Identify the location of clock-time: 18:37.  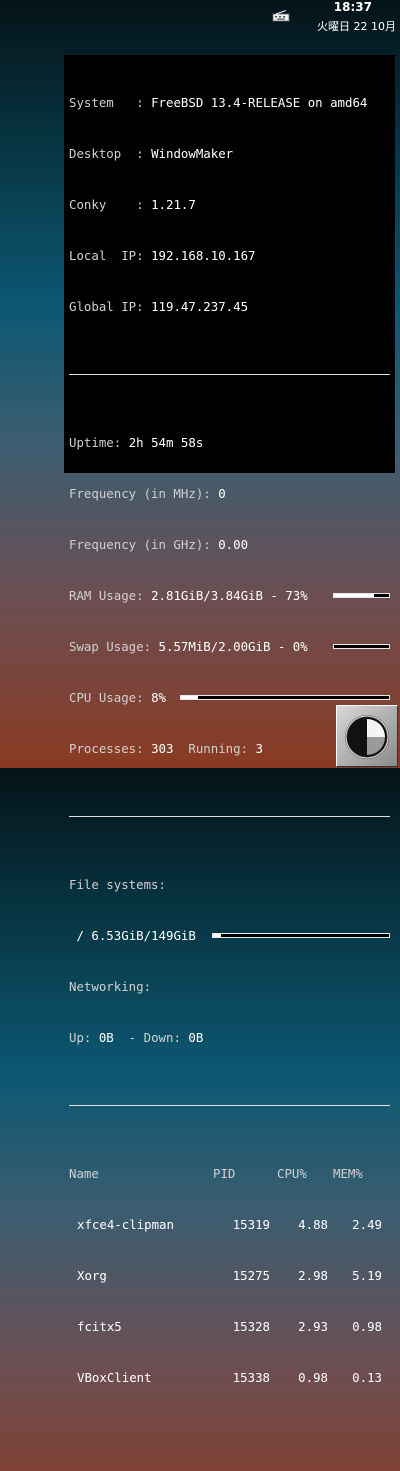
(352, 7).